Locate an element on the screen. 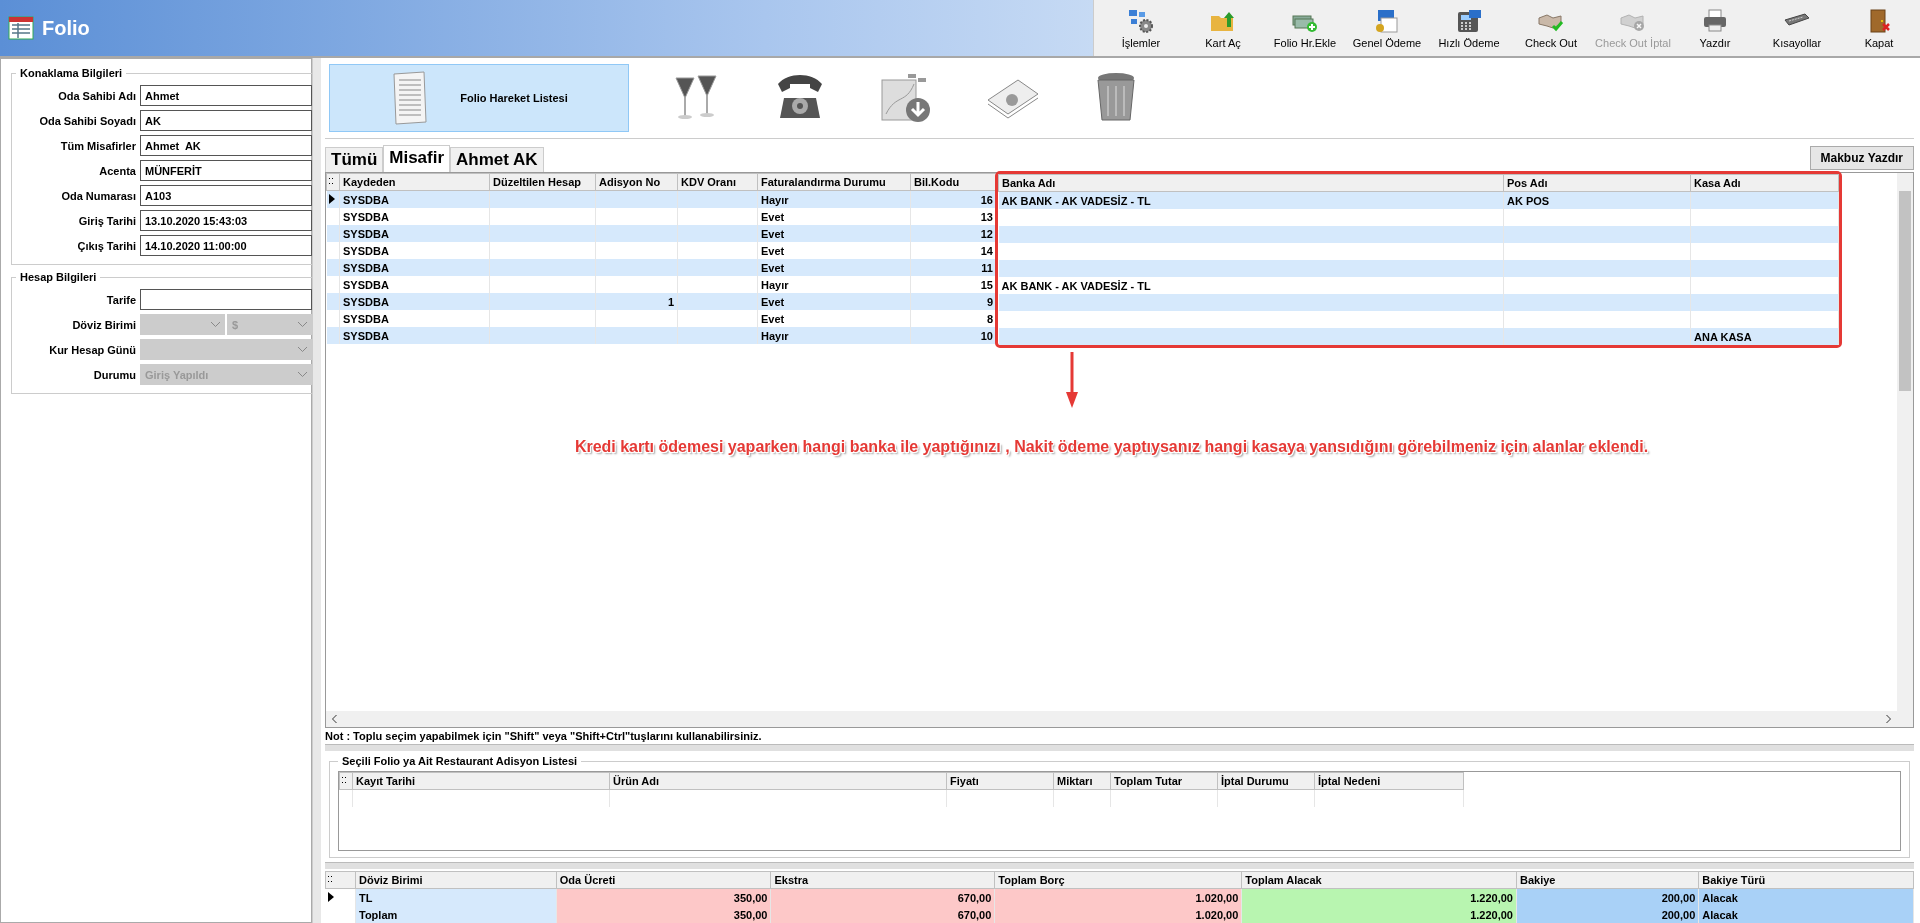 The height and width of the screenshot is (923, 1920). toolbar-button: Kapat is located at coordinates (1879, 28).